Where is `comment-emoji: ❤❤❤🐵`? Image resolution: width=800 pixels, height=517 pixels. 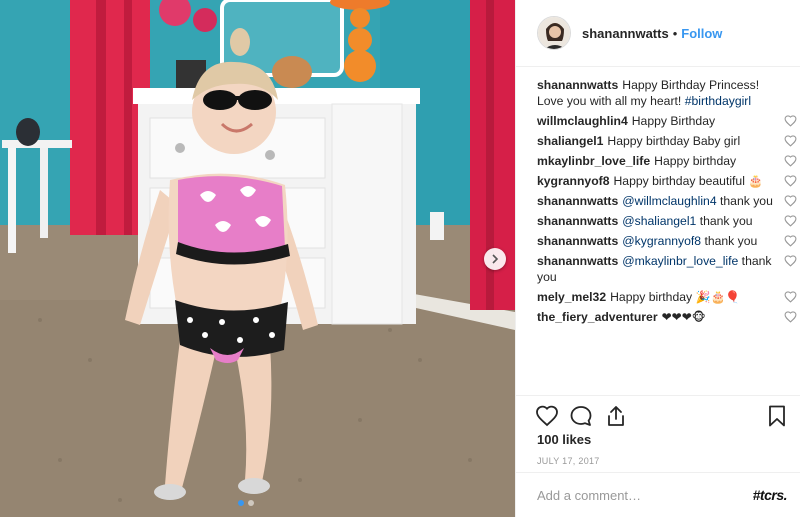 comment-emoji: ❤❤❤🐵 is located at coordinates (683, 317).